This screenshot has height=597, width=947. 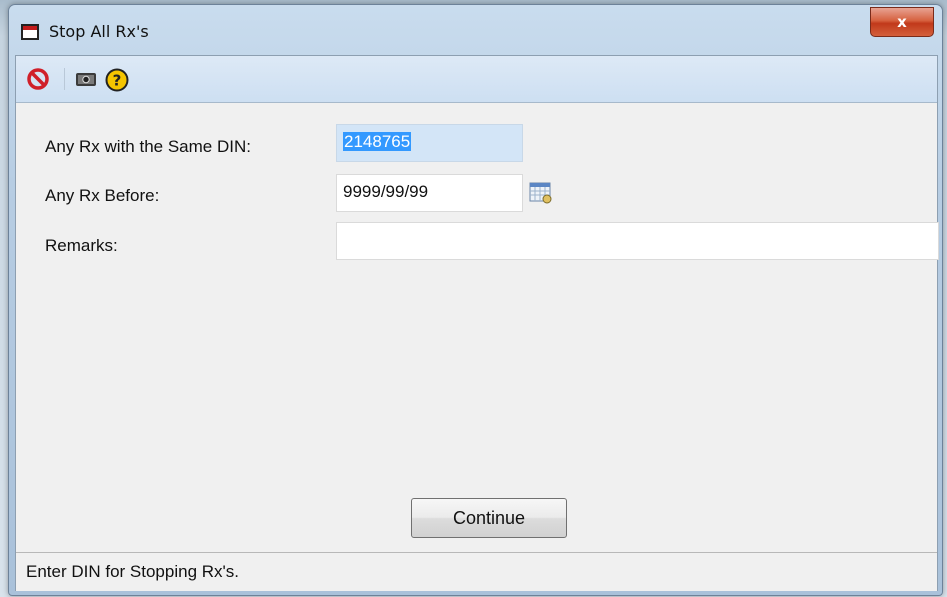 What do you see at coordinates (86, 79) in the screenshot?
I see `screen-icon` at bounding box center [86, 79].